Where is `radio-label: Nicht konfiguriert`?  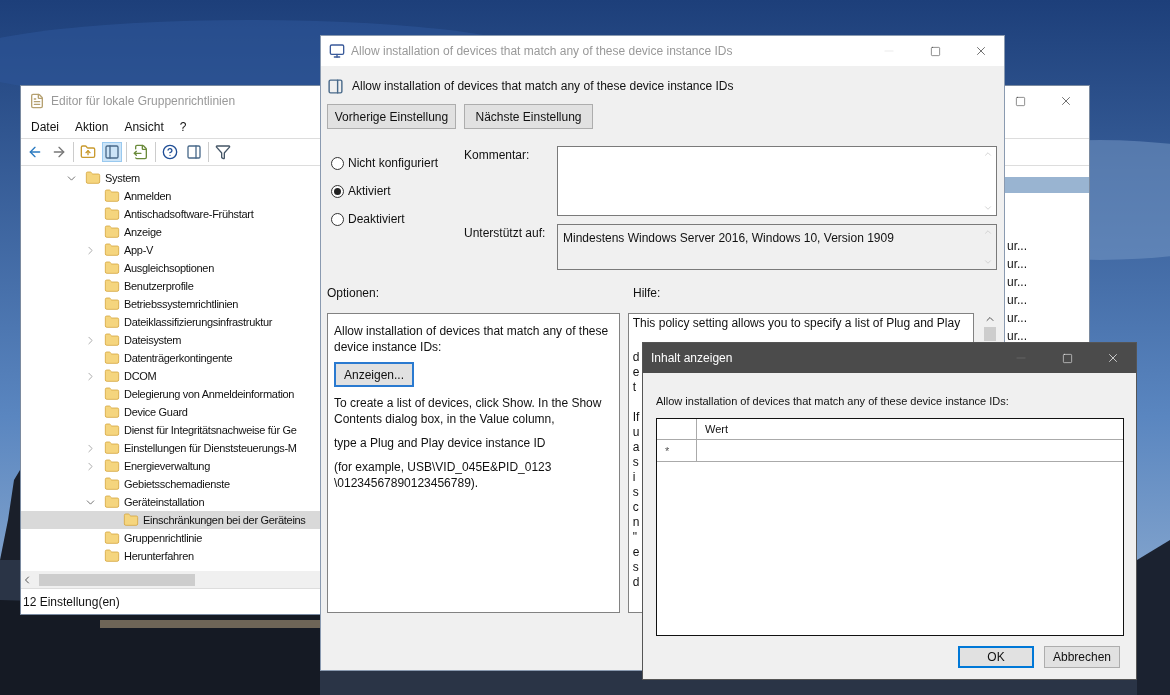 radio-label: Nicht konfiguriert is located at coordinates (393, 163).